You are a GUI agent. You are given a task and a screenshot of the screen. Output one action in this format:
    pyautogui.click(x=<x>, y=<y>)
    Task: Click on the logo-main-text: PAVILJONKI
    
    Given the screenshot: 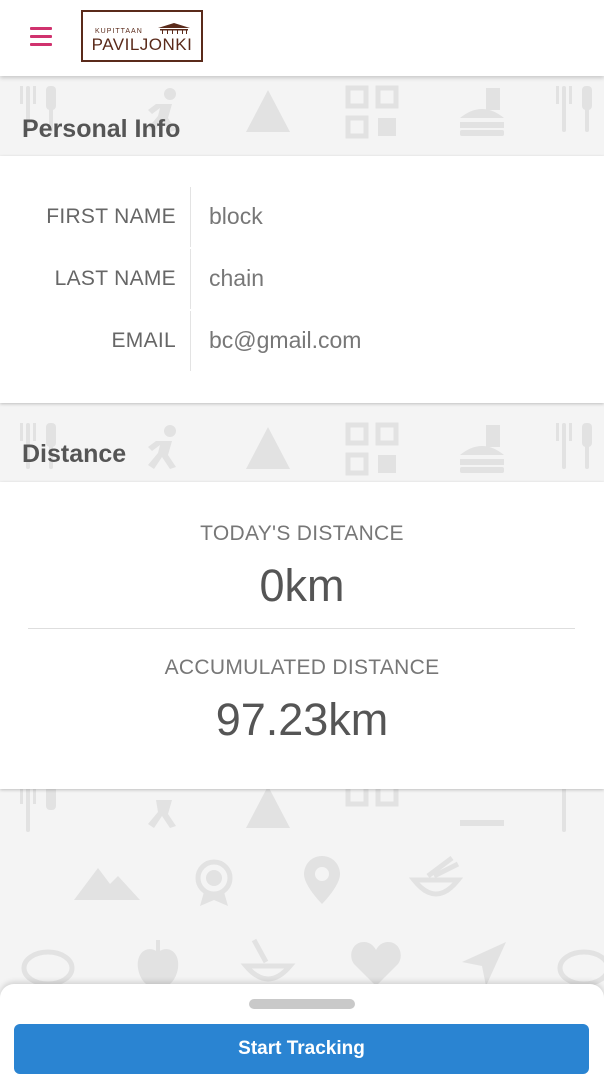 What is the action you would take?
    pyautogui.click(x=142, y=44)
    